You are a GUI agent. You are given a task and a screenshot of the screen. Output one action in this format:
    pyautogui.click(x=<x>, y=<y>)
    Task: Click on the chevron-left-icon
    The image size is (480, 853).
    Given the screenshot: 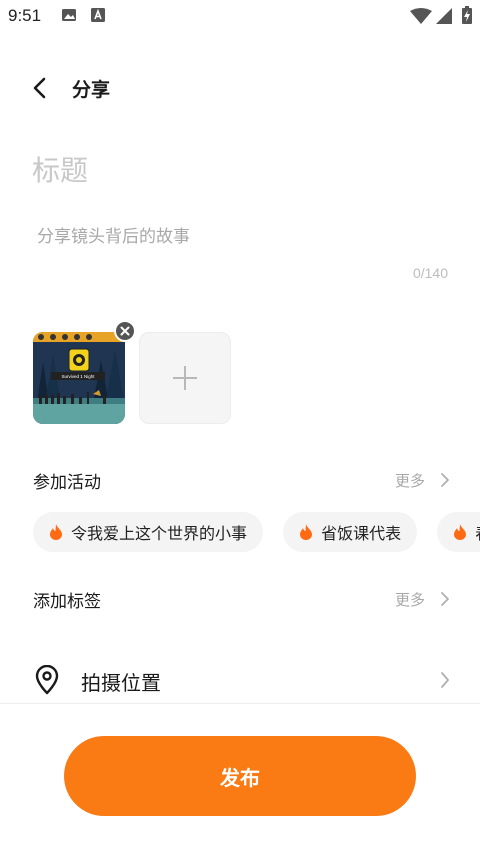 What is the action you would take?
    pyautogui.click(x=39, y=88)
    